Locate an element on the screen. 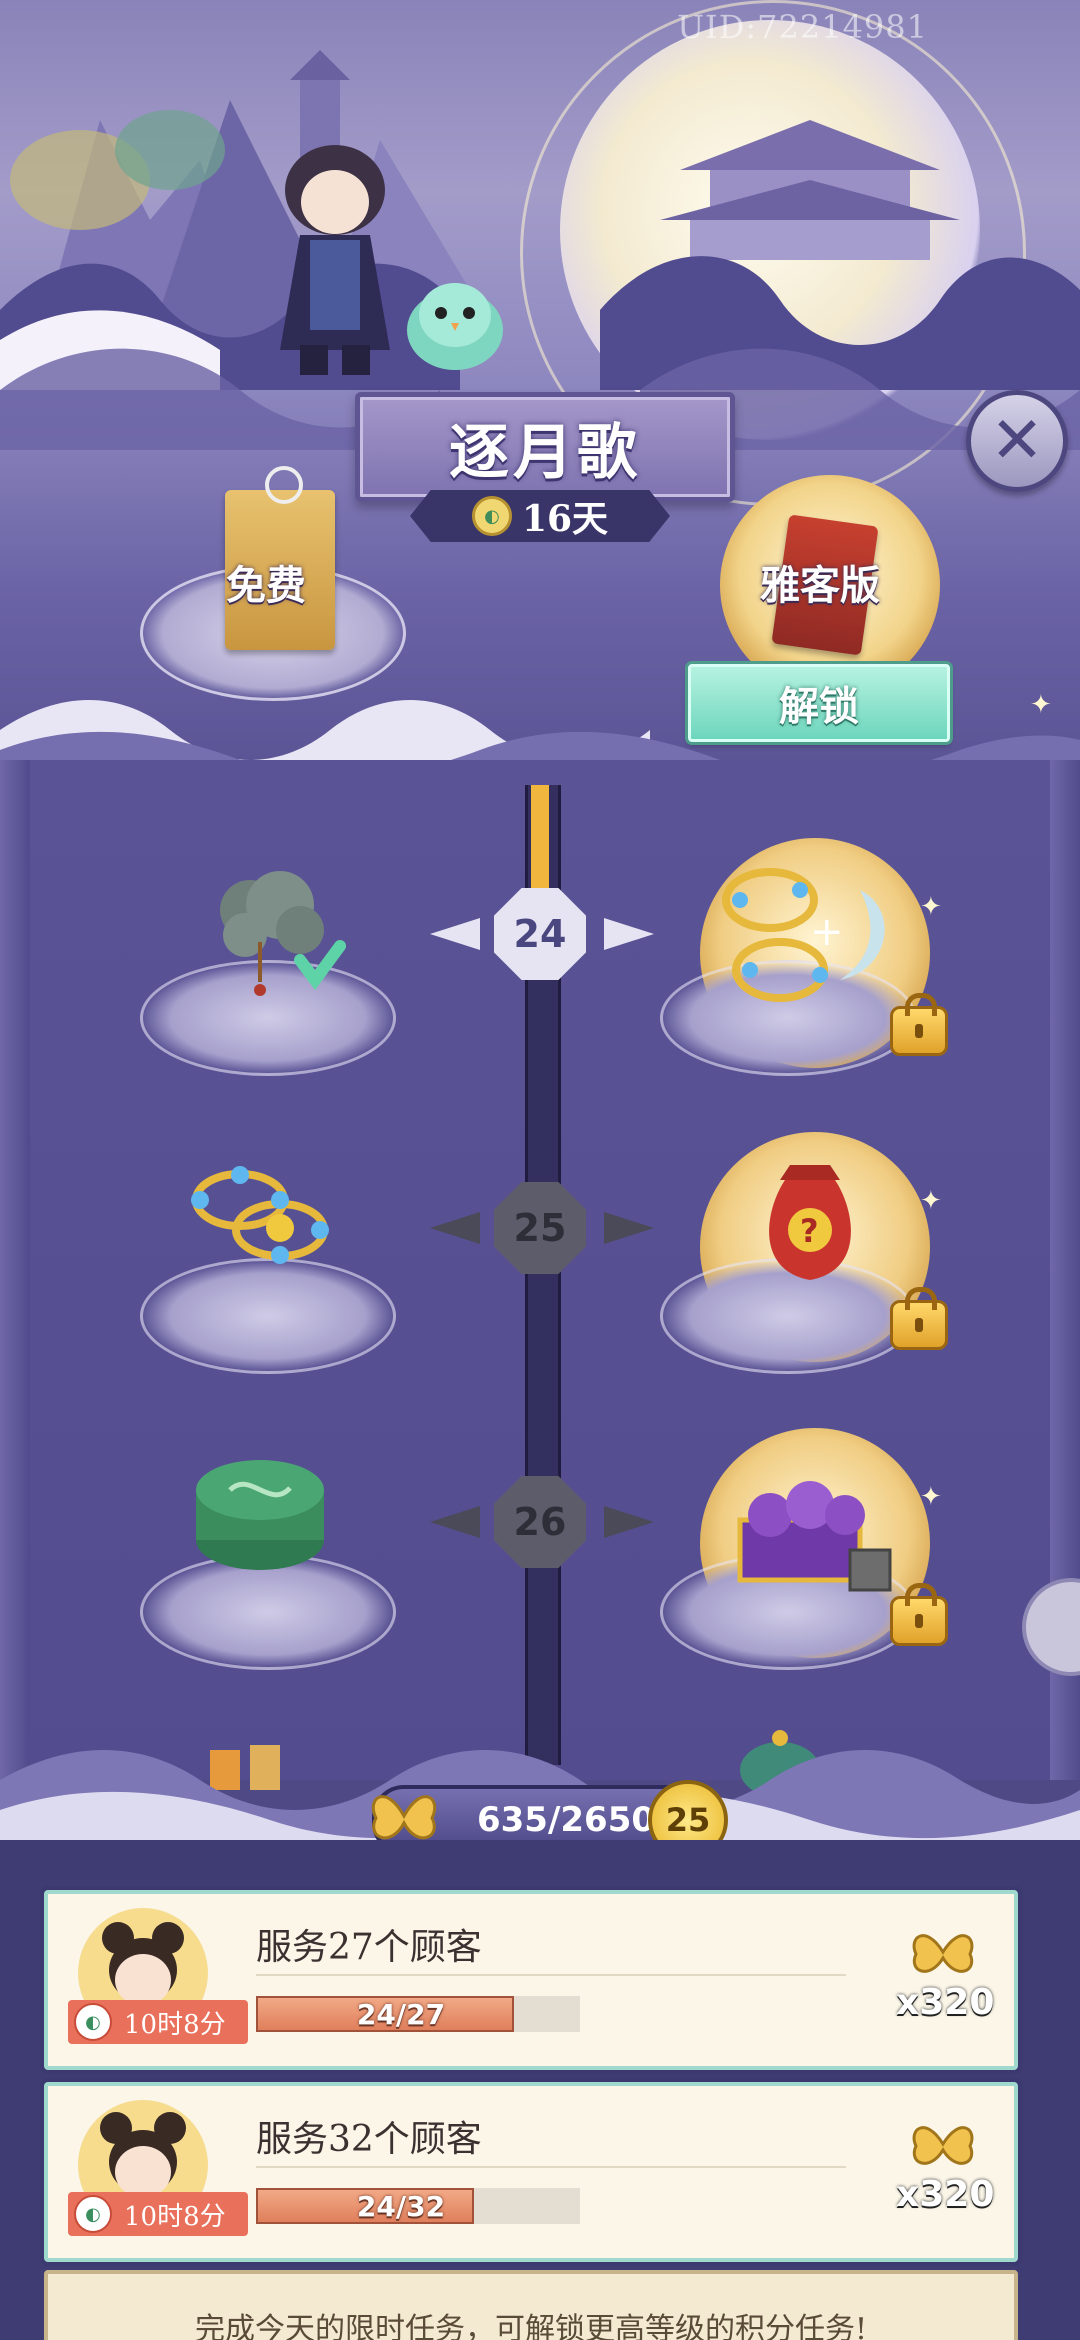  level-number: 25 is located at coordinates (540, 1228).